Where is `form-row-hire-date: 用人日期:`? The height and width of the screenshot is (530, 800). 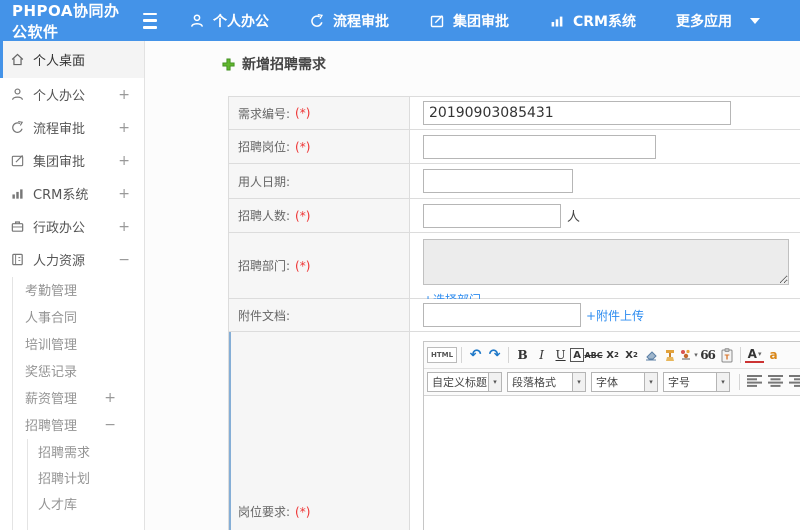
form-row-hire-date: 用人日期: is located at coordinates (514, 181).